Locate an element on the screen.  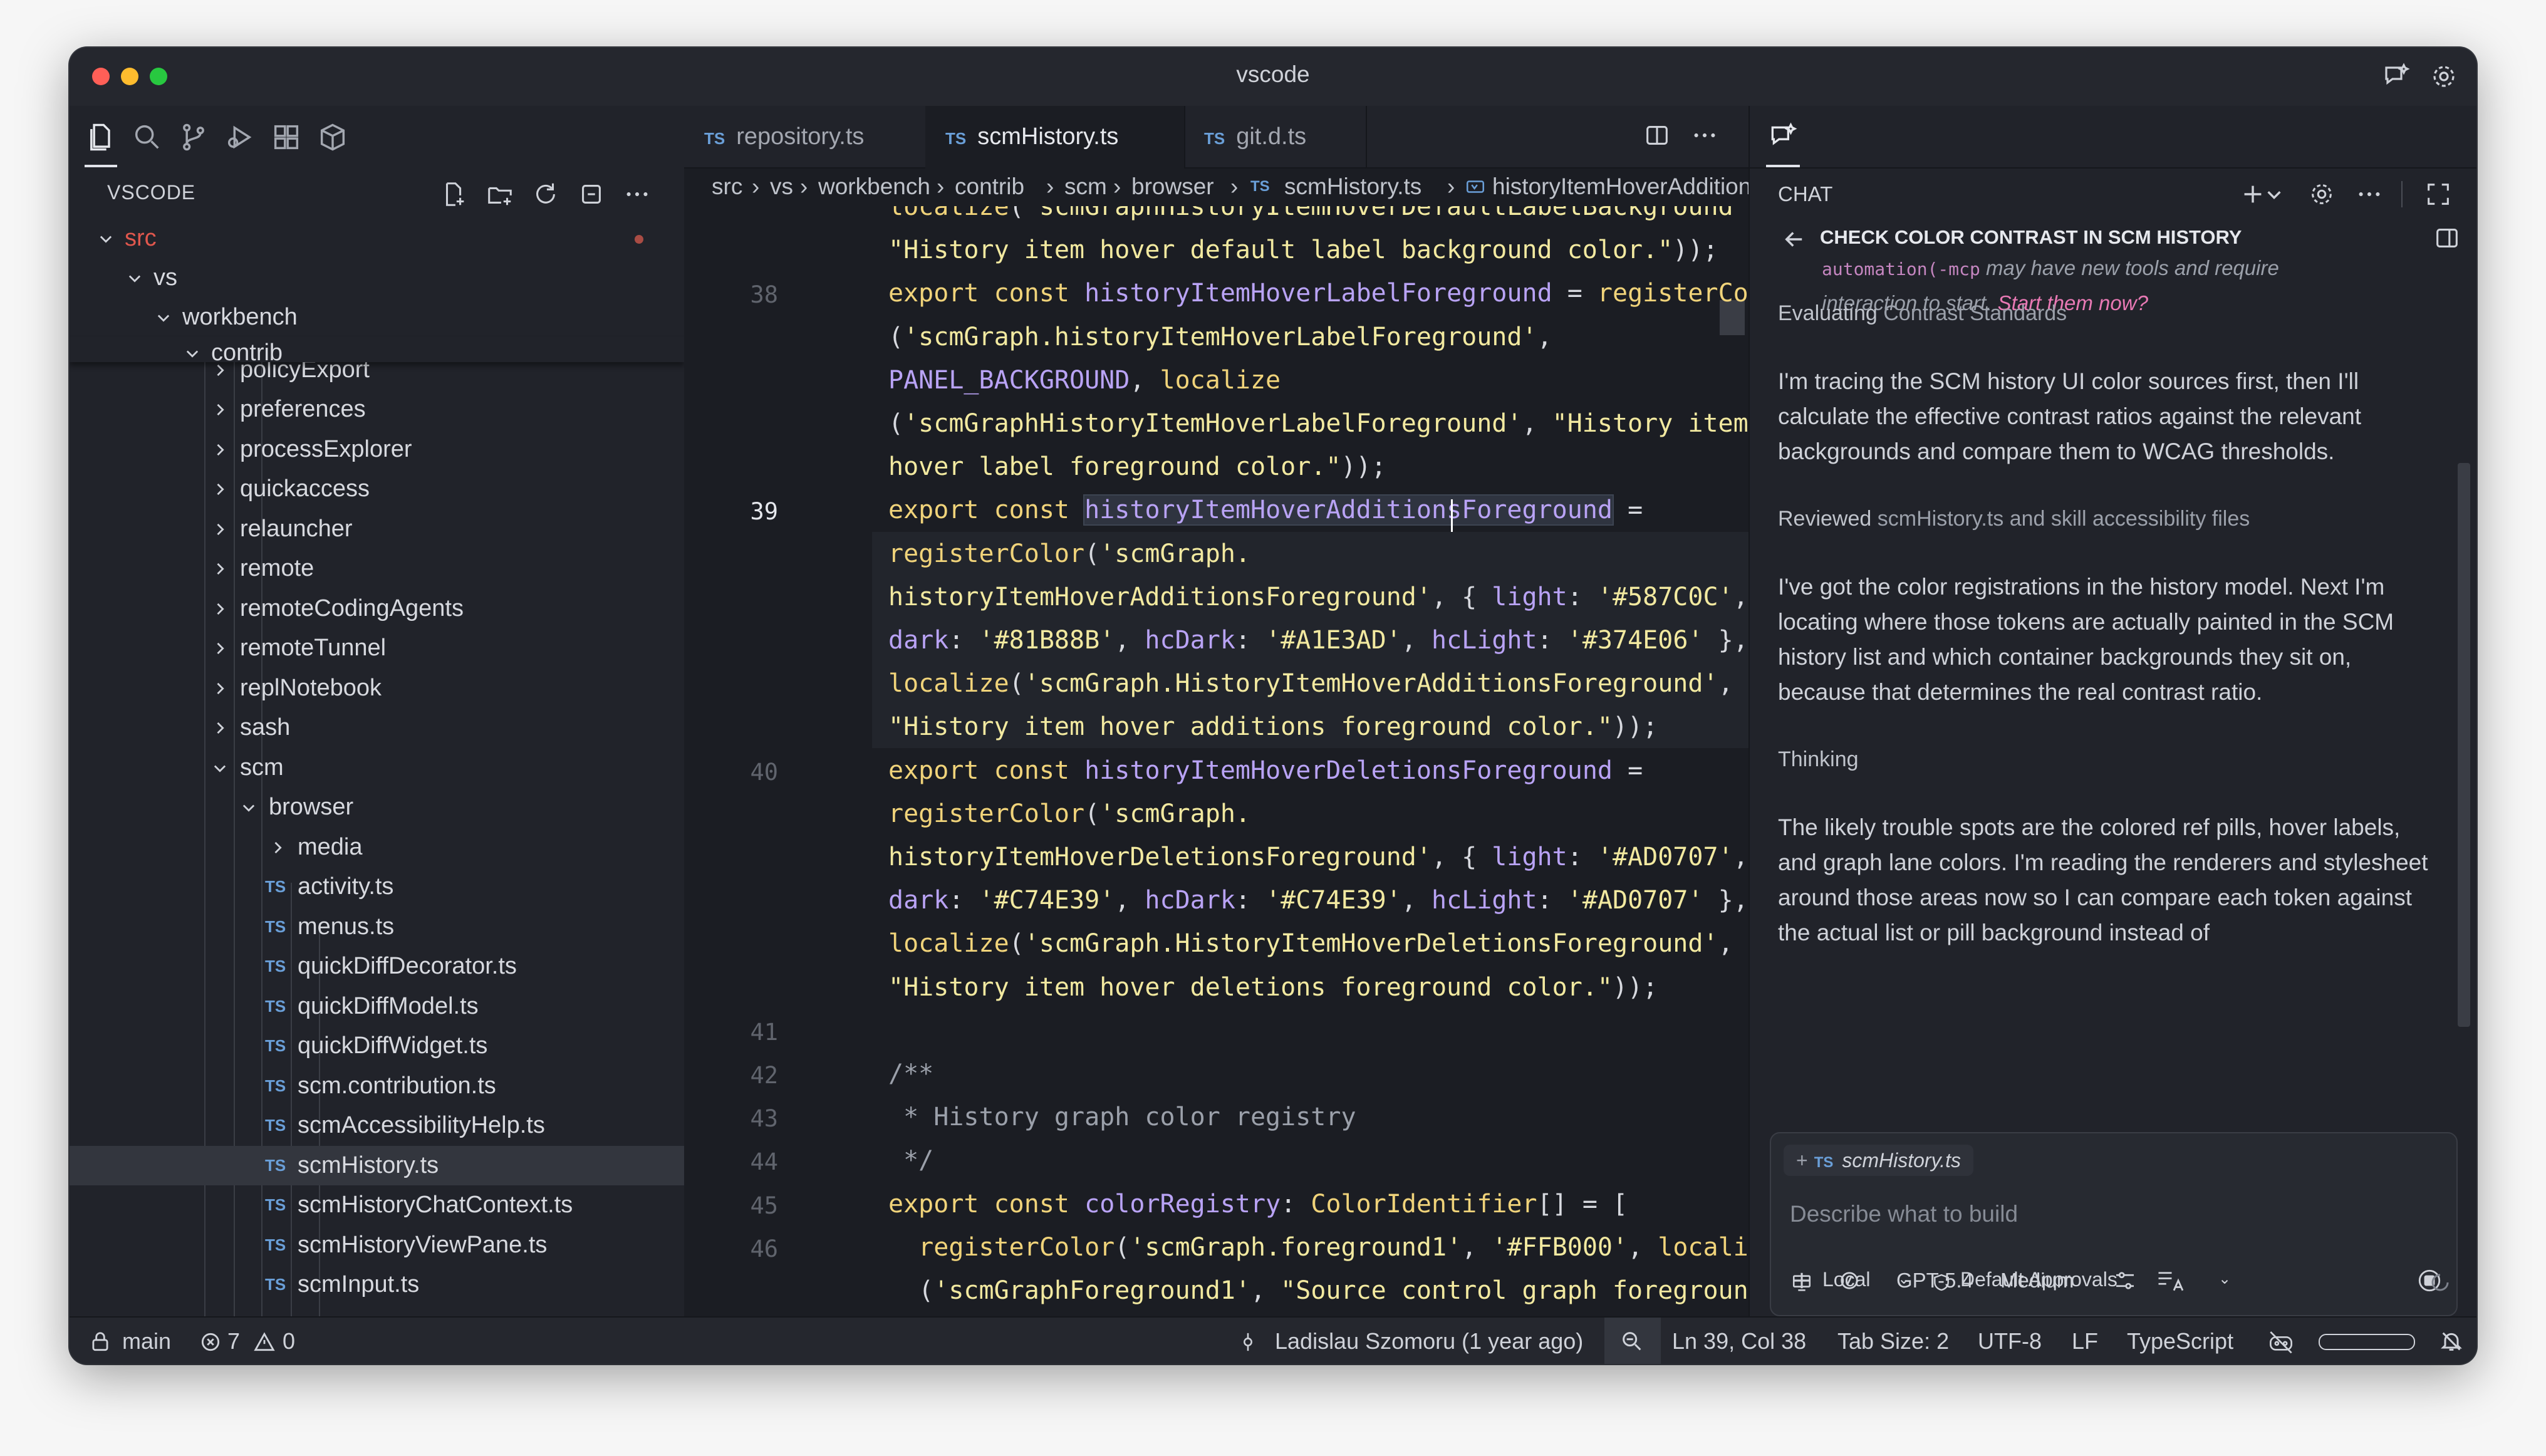
tab-scmhistory: TS scmHistory.ts is located at coordinates (1055, 138).